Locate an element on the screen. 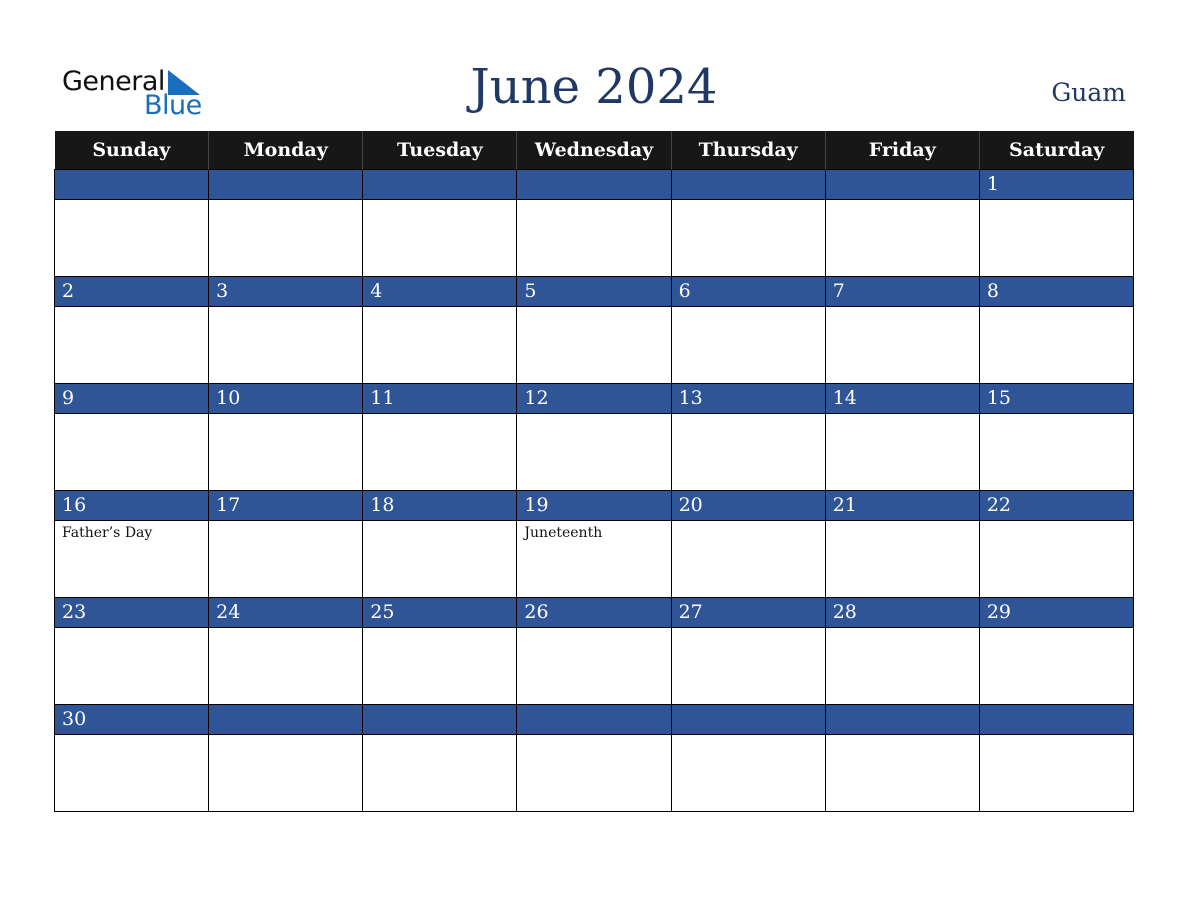 The width and height of the screenshot is (1188, 918). day-number: 26 is located at coordinates (594, 613).